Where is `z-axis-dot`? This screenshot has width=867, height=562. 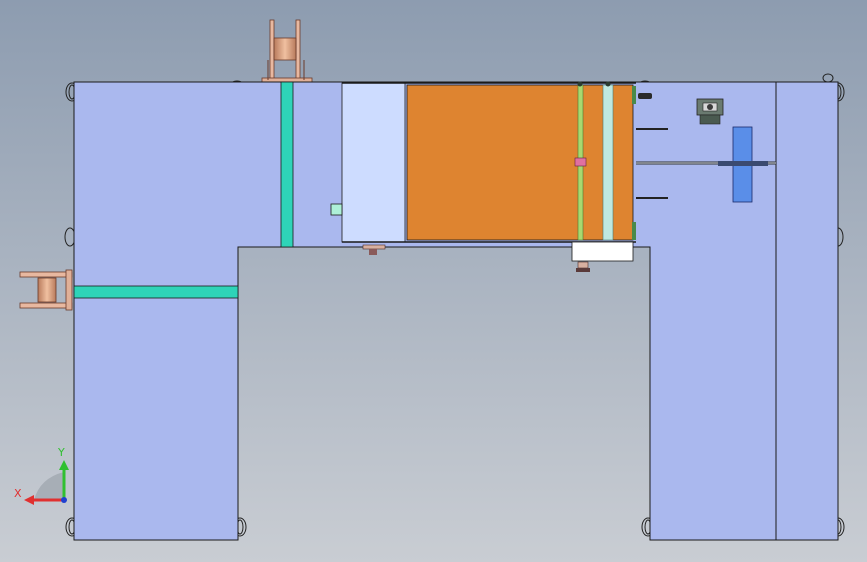
z-axis-dot is located at coordinates (64, 500).